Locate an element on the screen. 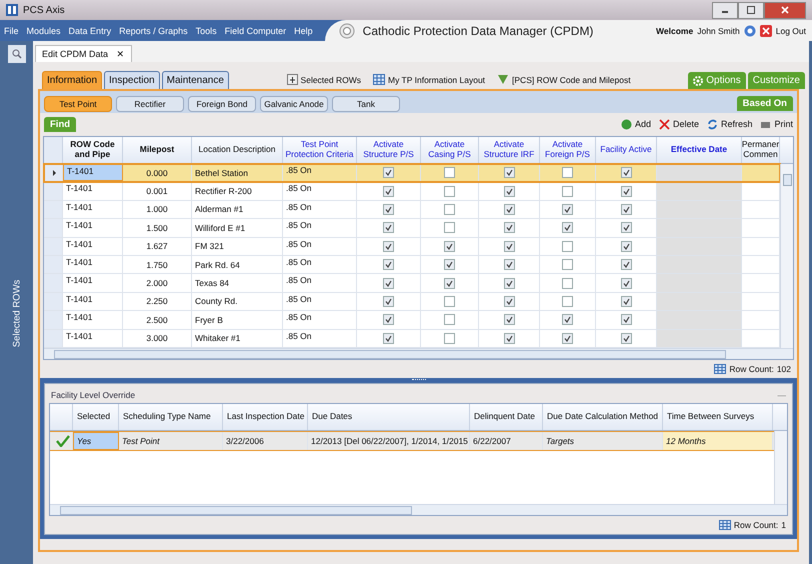  menu-item: Modules is located at coordinates (43, 31).